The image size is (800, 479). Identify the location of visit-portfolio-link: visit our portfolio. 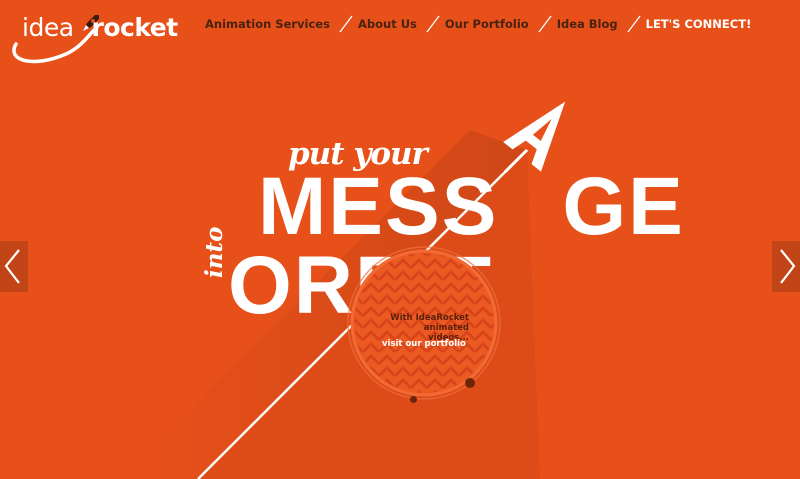
(424, 344).